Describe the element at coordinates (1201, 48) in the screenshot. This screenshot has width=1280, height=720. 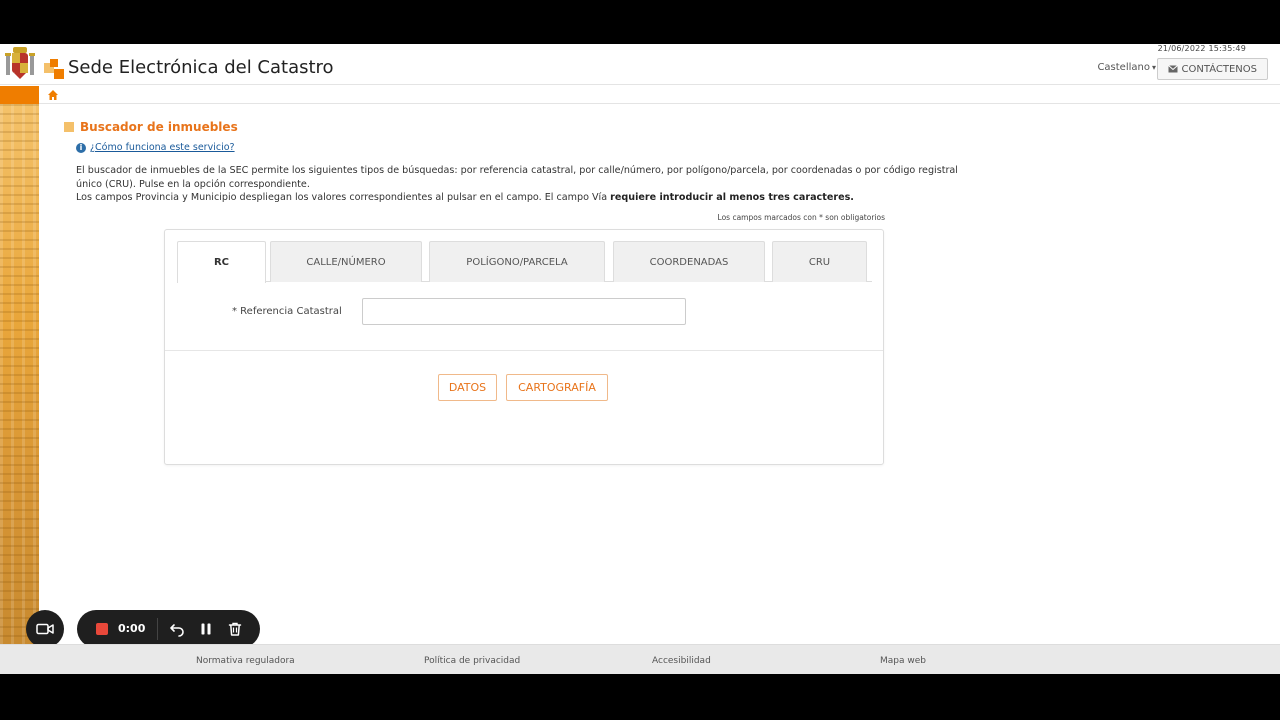
I see `datetime-display: 21/06/2022 15:35:49` at that location.